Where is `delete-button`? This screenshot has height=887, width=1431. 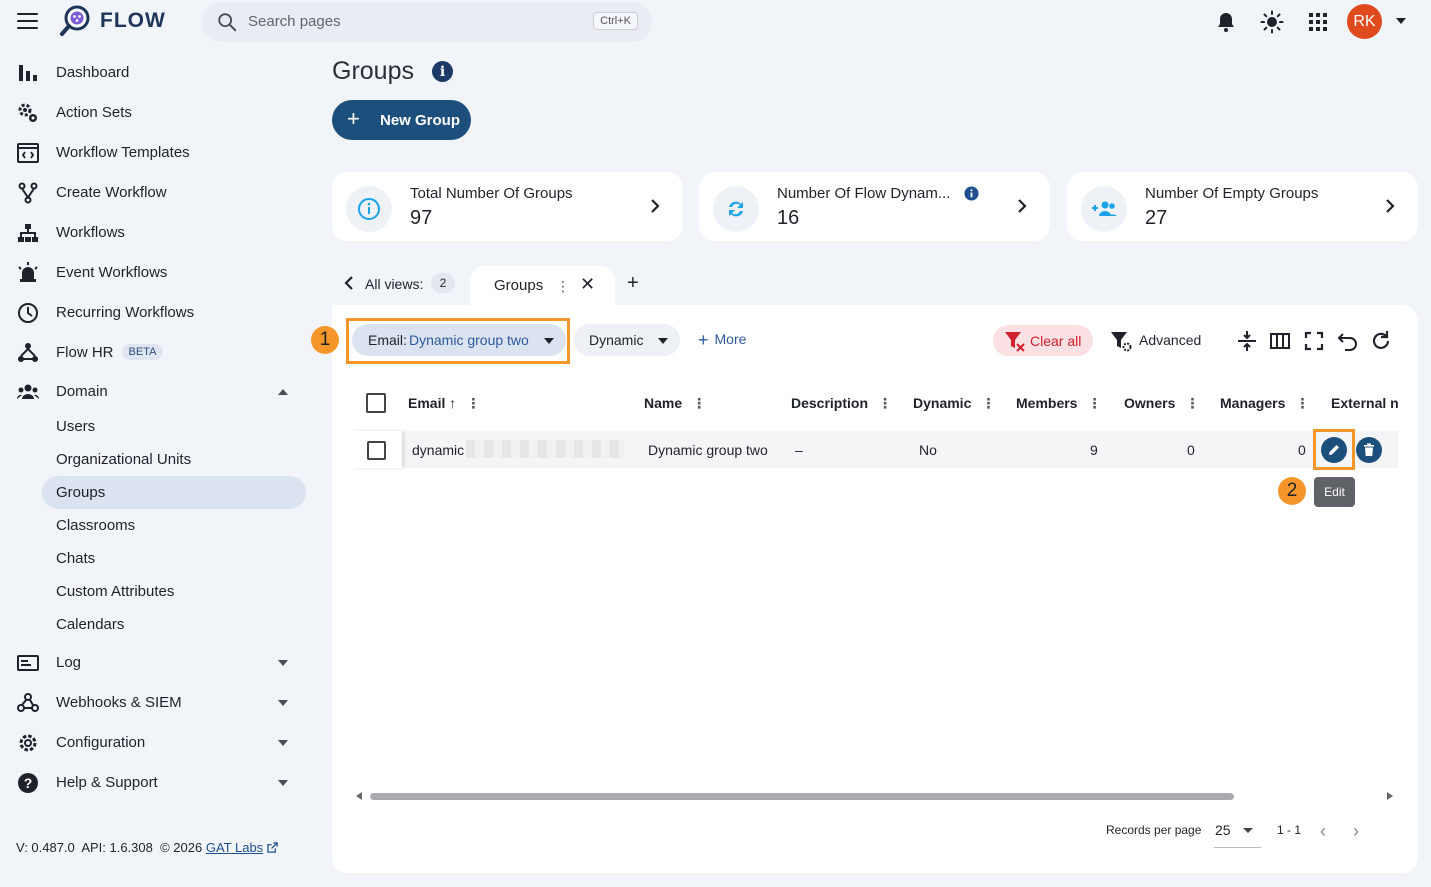 delete-button is located at coordinates (1369, 450).